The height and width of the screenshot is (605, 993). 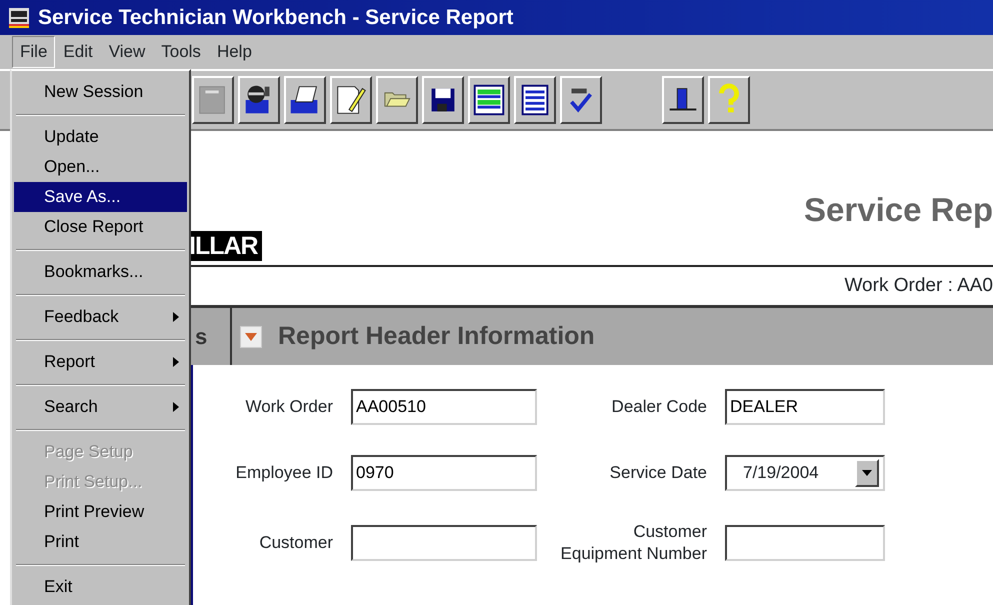 I want to click on date-dropdown: 7/19/2004, so click(x=805, y=473).